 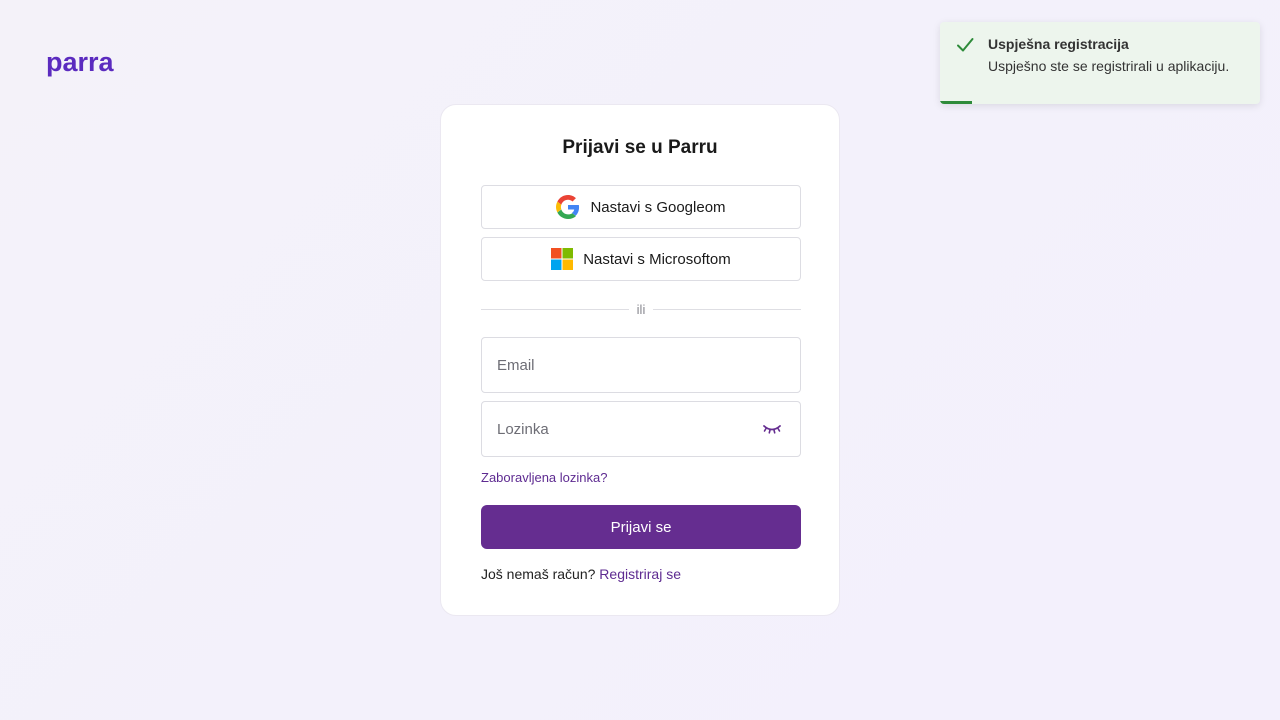 I want to click on google-icon, so click(x=568, y=207).